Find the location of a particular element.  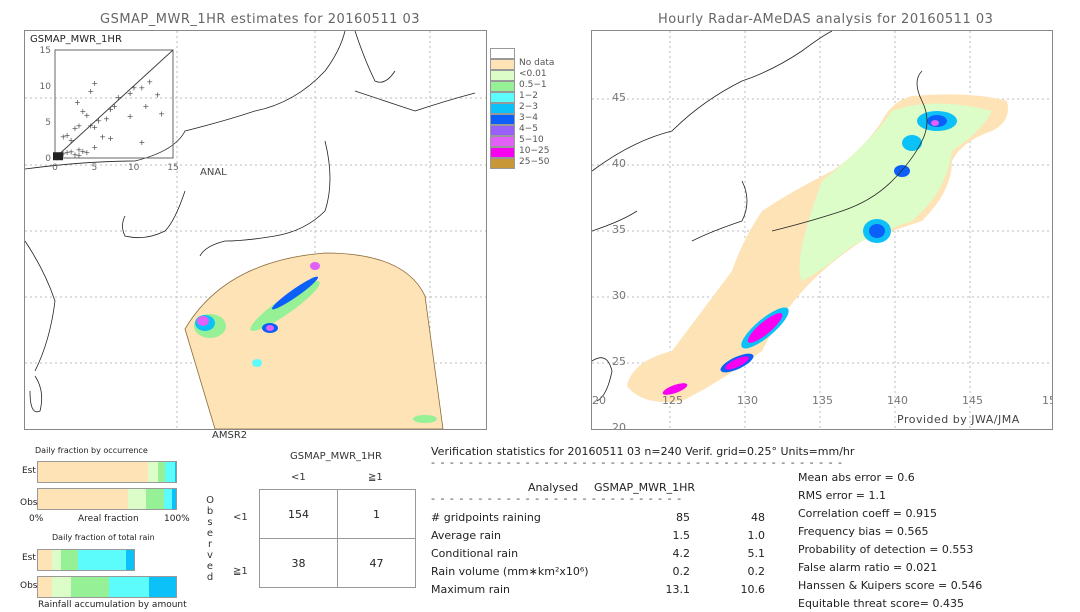

stats-label: Rain volume (mm∗km²x10⁶) is located at coordinates (510, 571).